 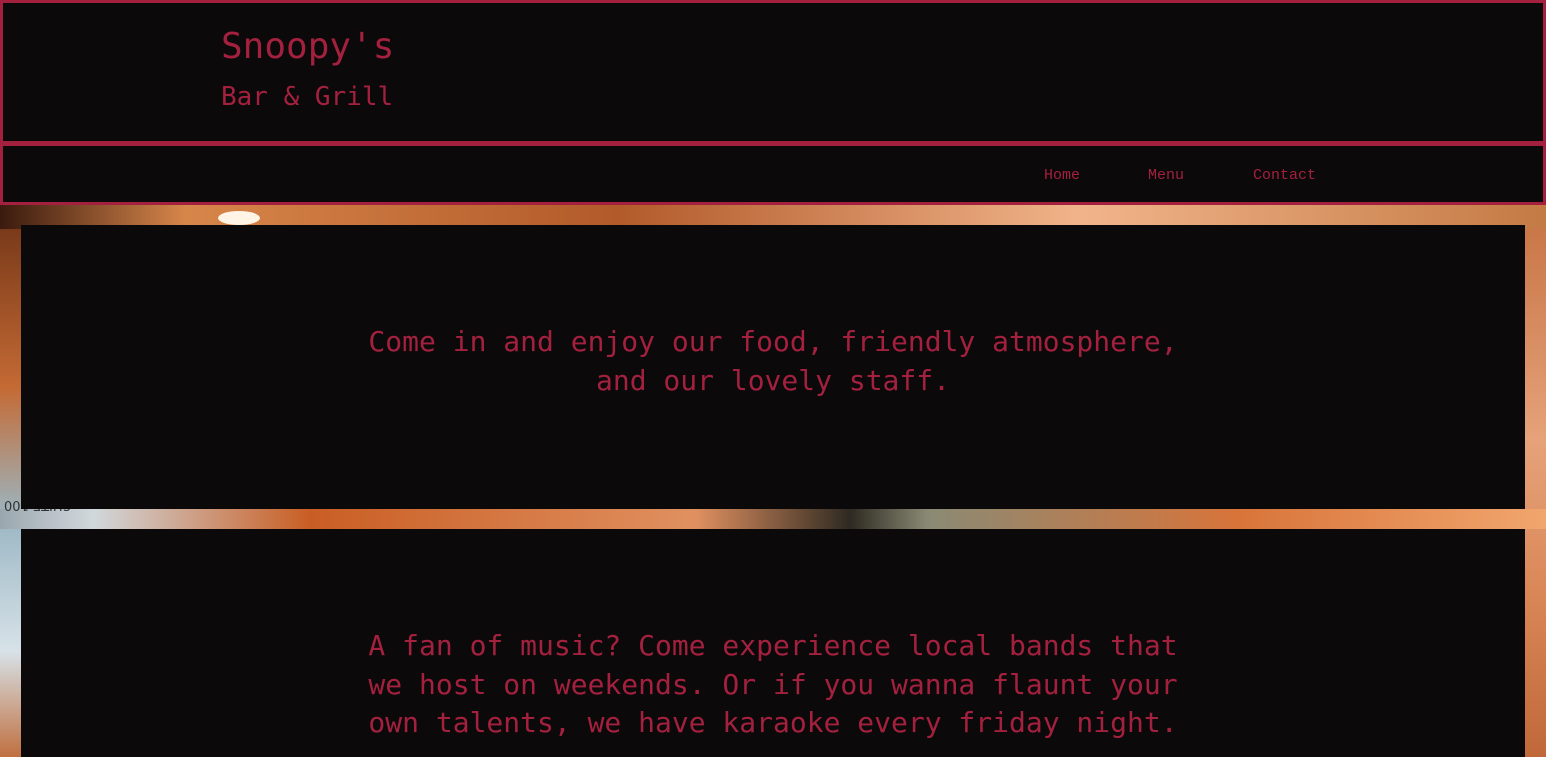 What do you see at coordinates (773, 519) in the screenshot?
I see `background-middle-strip` at bounding box center [773, 519].